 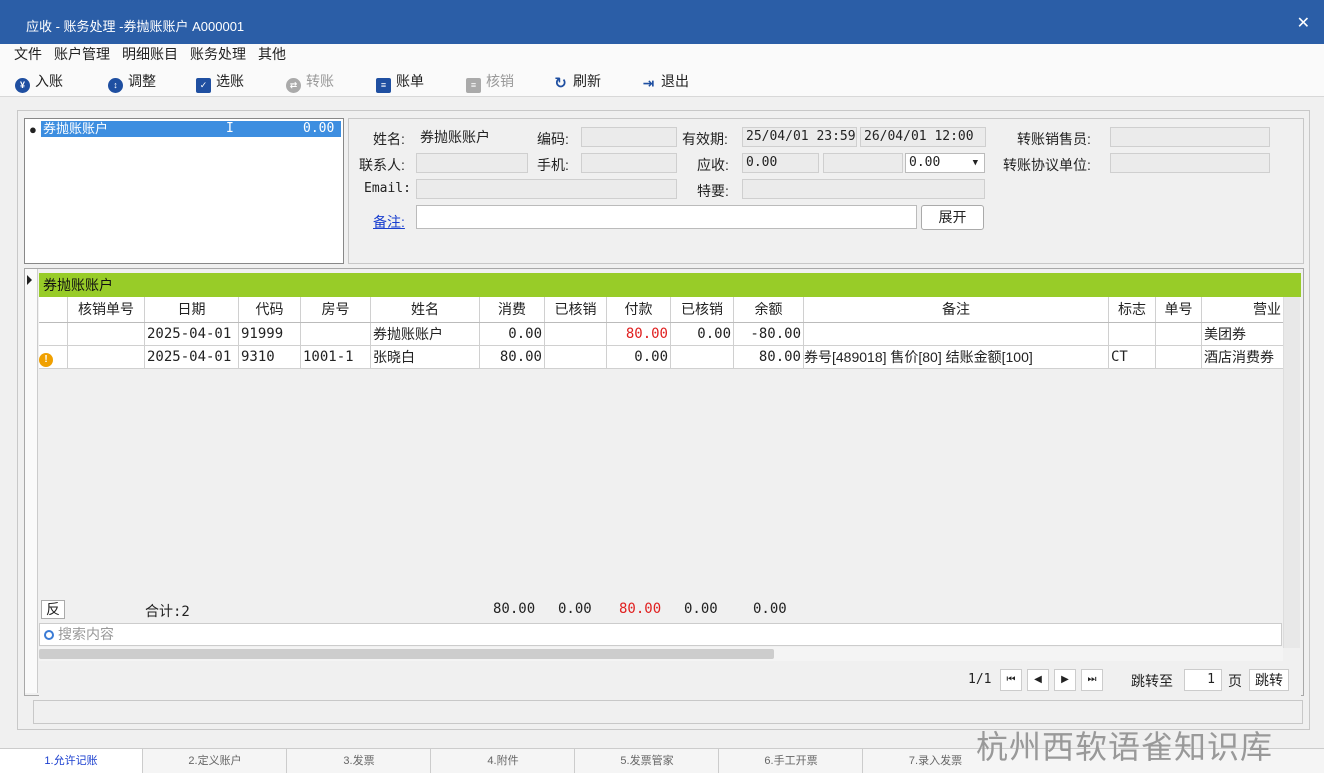 I want to click on page-input: 1, so click(x=1203, y=680).